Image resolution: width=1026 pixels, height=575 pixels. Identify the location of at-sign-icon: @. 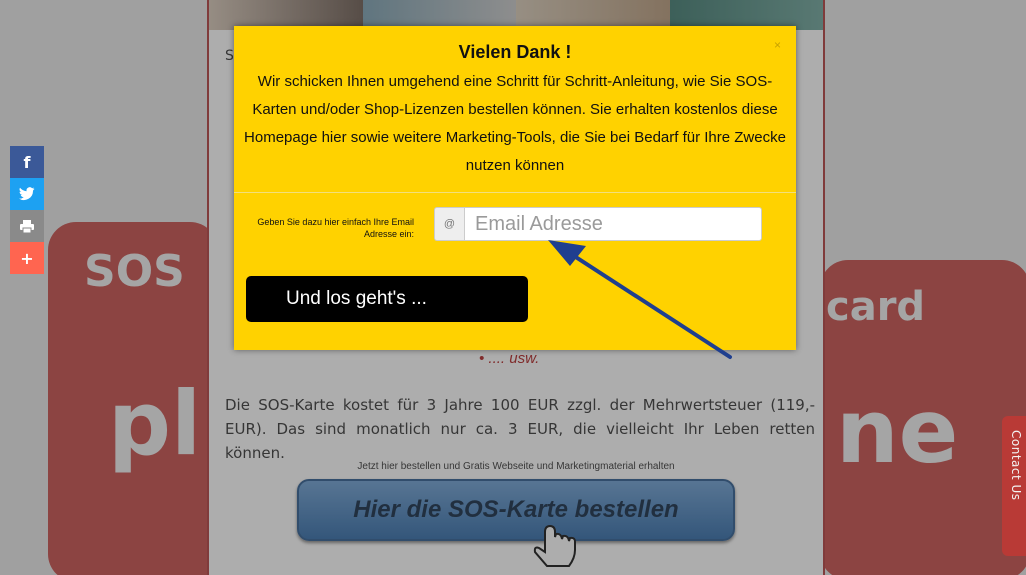
(449, 224).